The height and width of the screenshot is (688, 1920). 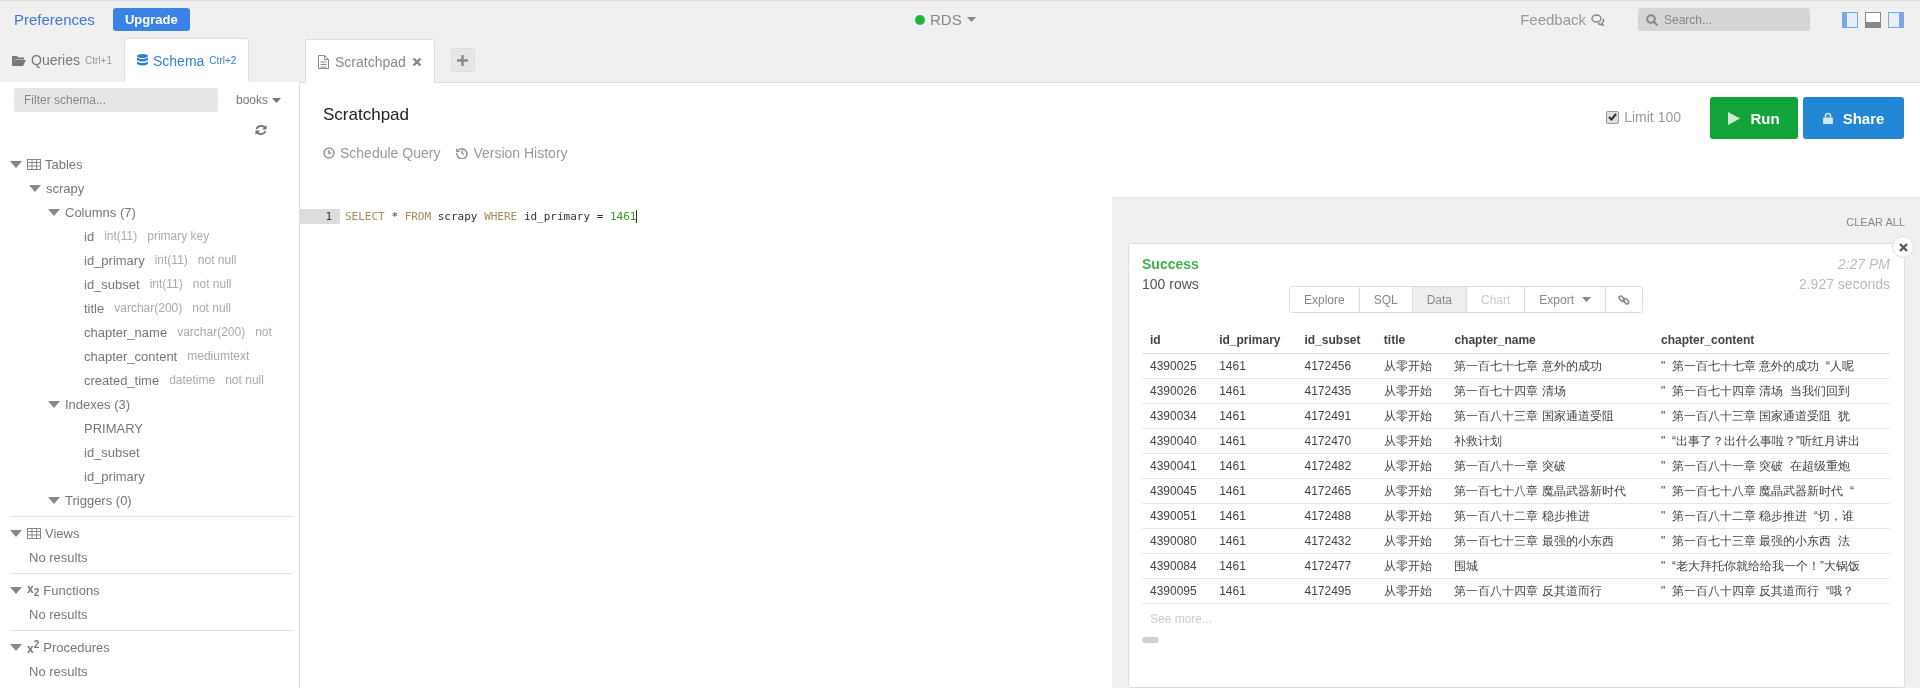 What do you see at coordinates (1439, 299) in the screenshot?
I see `view-tab: Data` at bounding box center [1439, 299].